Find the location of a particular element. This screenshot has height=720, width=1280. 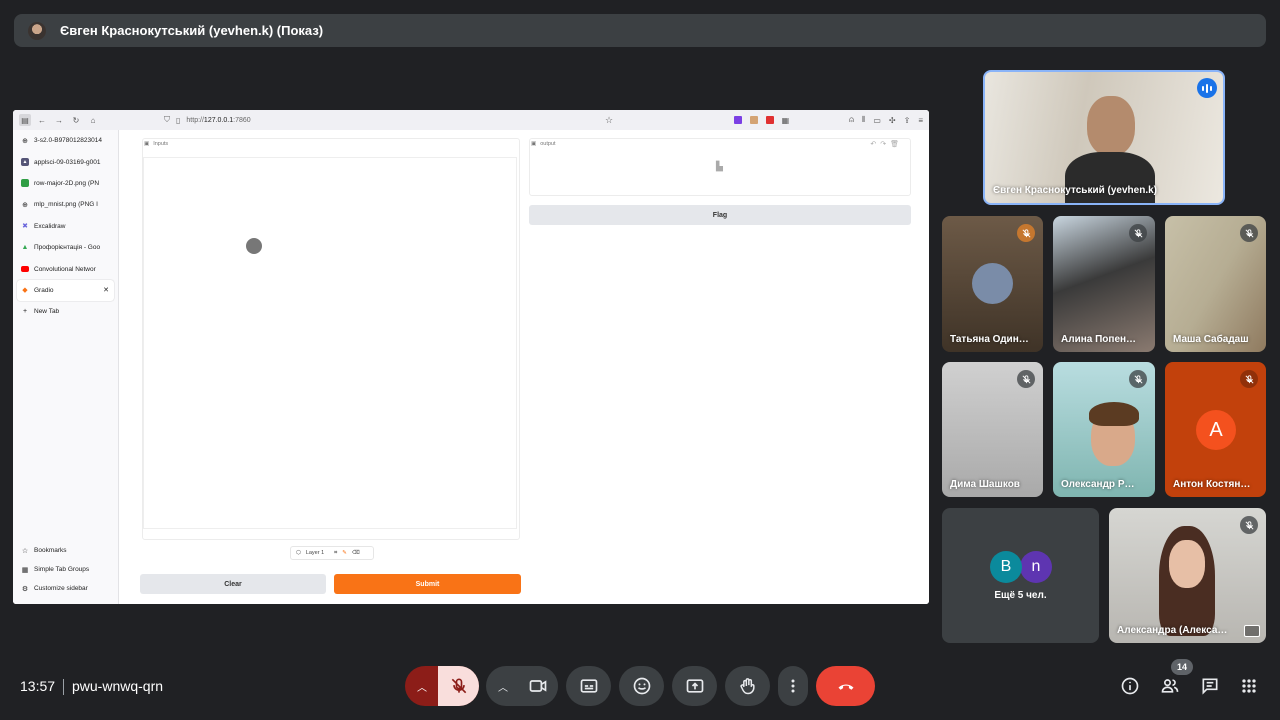

google-drive-icon: ▲ is located at coordinates (25, 248).